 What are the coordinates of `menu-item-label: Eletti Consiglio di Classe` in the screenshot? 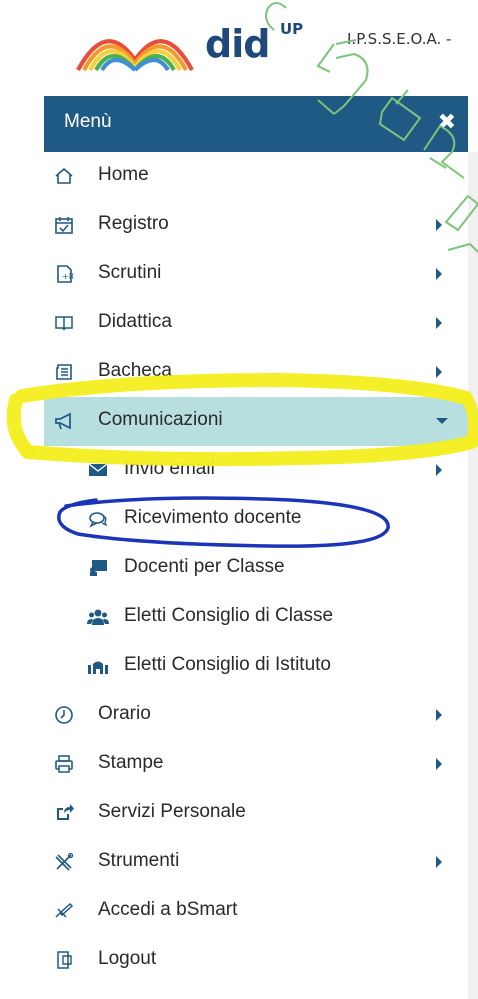 It's located at (229, 615).